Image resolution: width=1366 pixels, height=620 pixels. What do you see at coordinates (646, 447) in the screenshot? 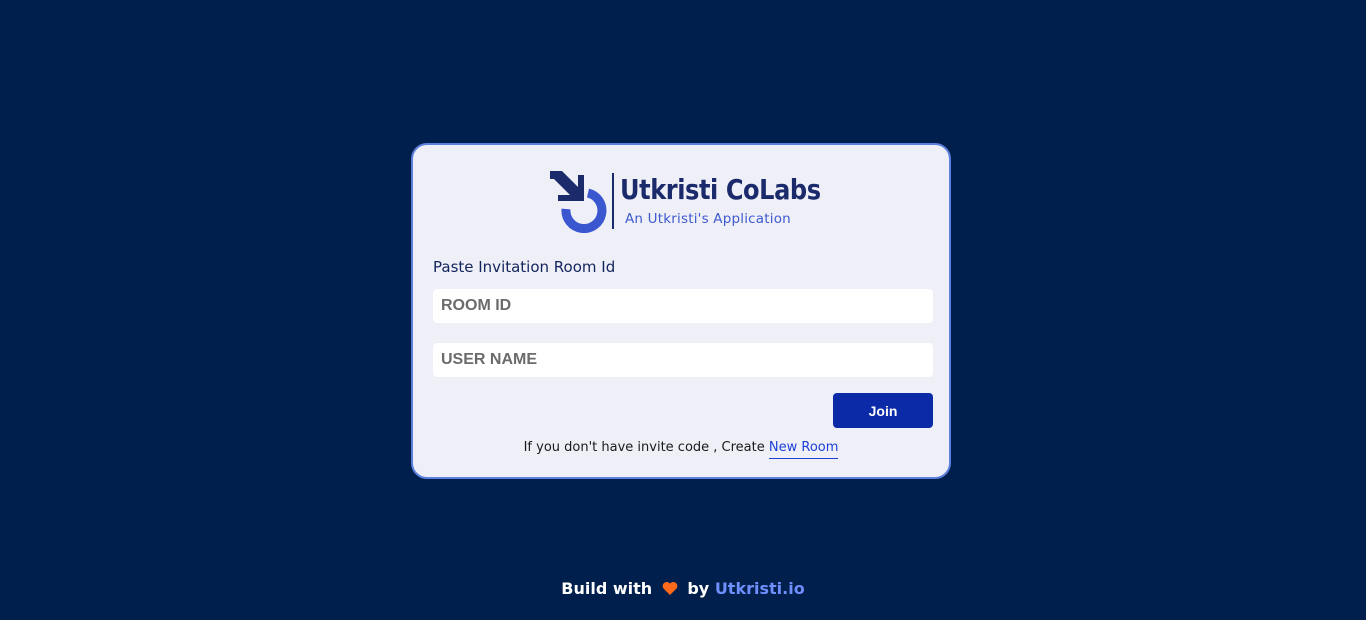
I see `invite-text: If you don't have invite code , Create` at bounding box center [646, 447].